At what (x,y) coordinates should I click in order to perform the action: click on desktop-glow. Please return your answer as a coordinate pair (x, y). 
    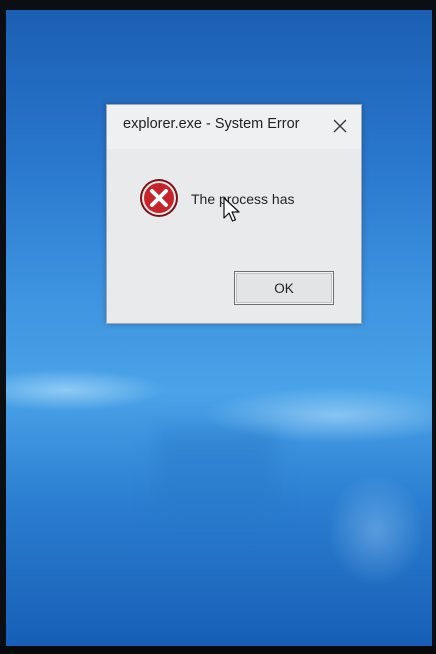
    Looking at the image, I should click on (216, 470).